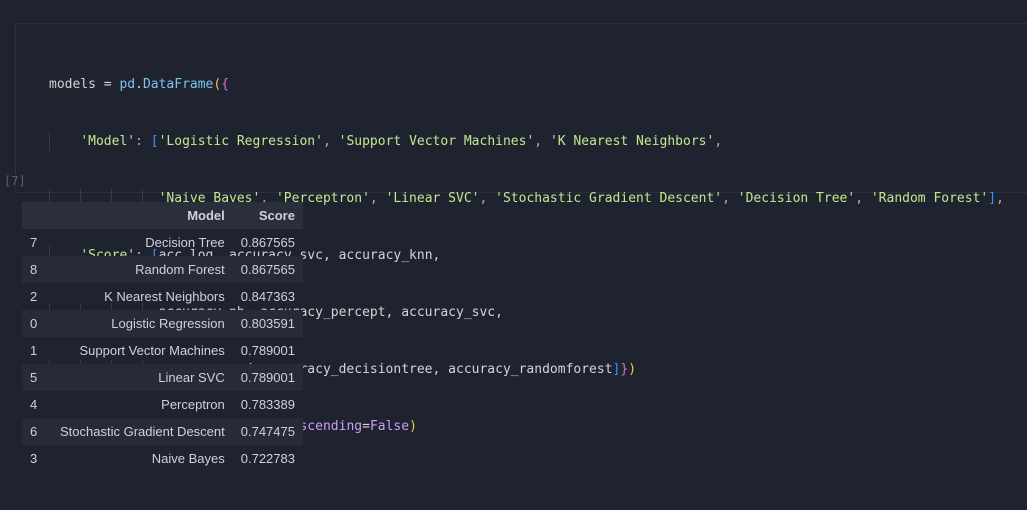 The width and height of the screenshot is (1027, 510). Describe the element at coordinates (366, 426) in the screenshot. I see `token-assign: =` at that location.